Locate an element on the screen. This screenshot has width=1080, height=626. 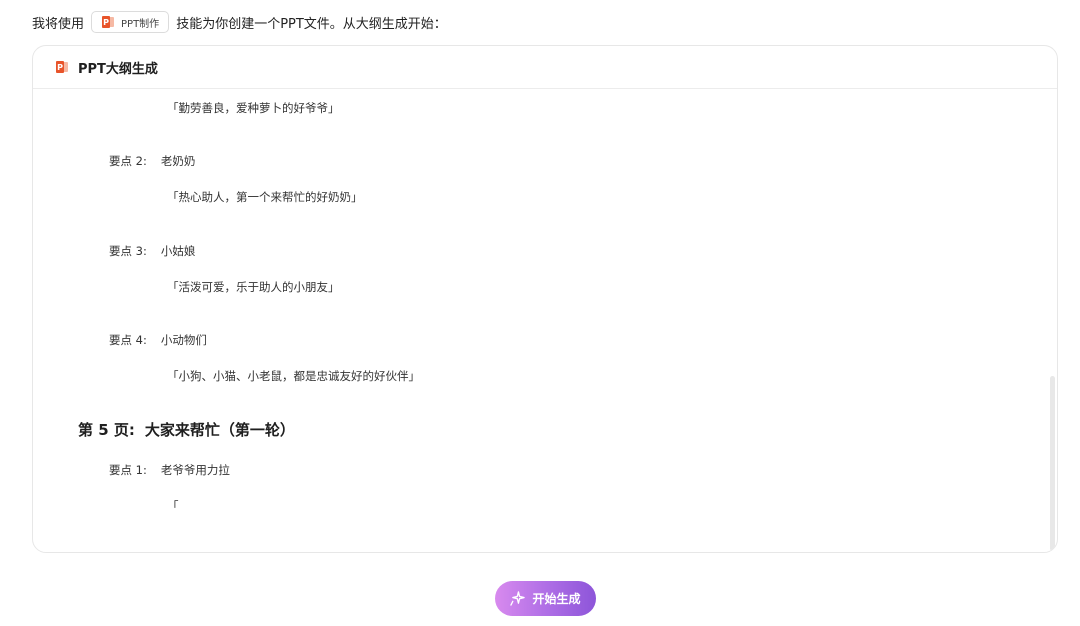
outline-point: 要点 1: 老爷爷用力拉 is located at coordinates (169, 470).